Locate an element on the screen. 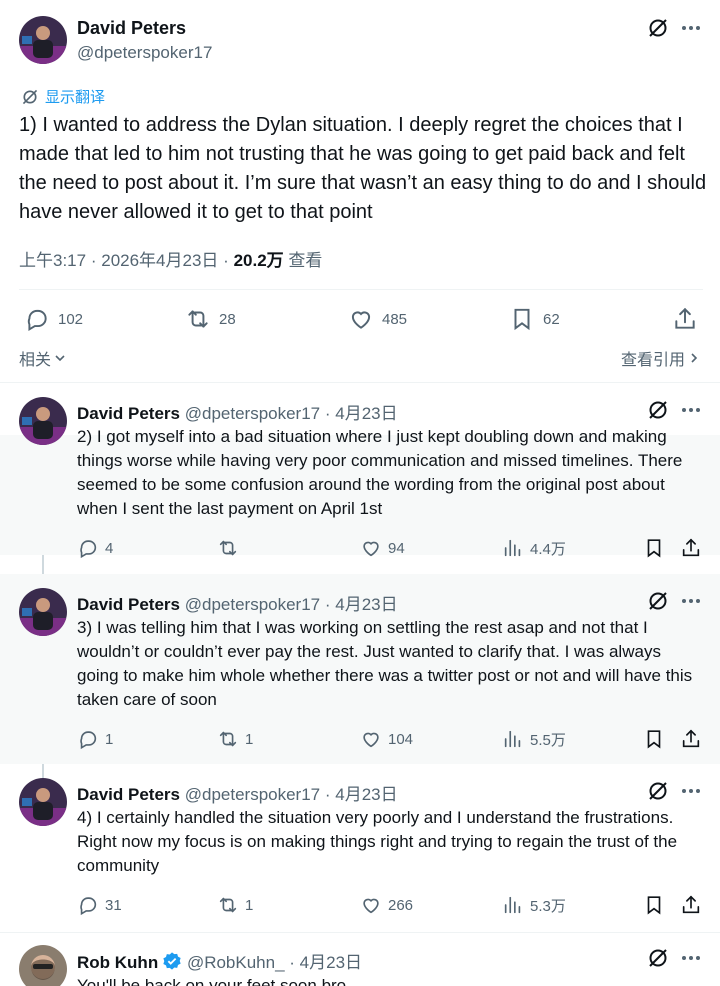 The width and height of the screenshot is (720, 986). tweet-date: 2026年4月23日 is located at coordinates (159, 260).